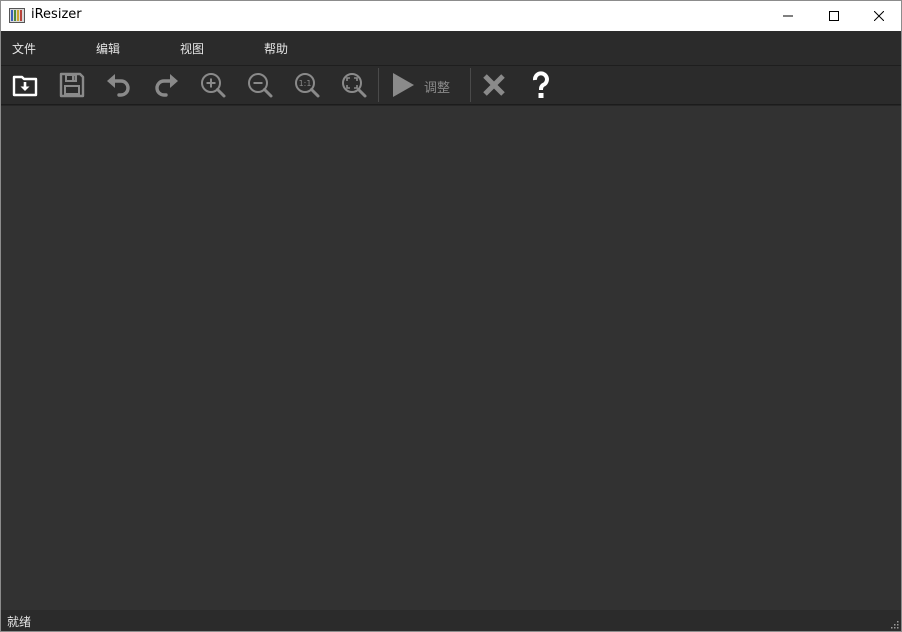 This screenshot has width=902, height=632. I want to click on help-icon, so click(541, 84).